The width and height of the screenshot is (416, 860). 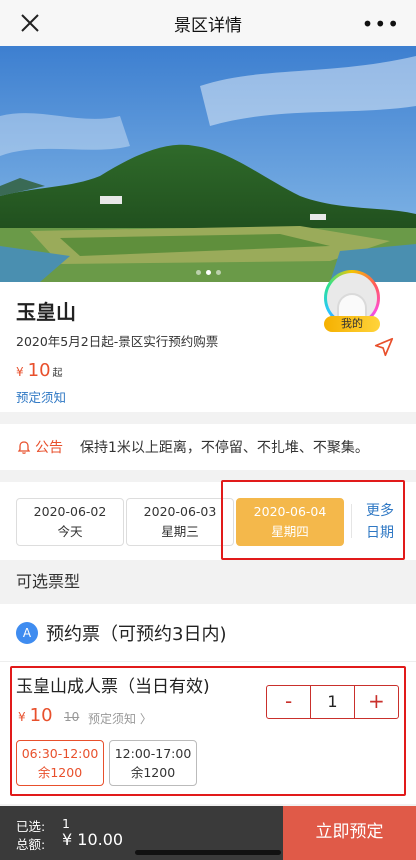 I want to click on selected-label: 已选:, so click(x=31, y=826).